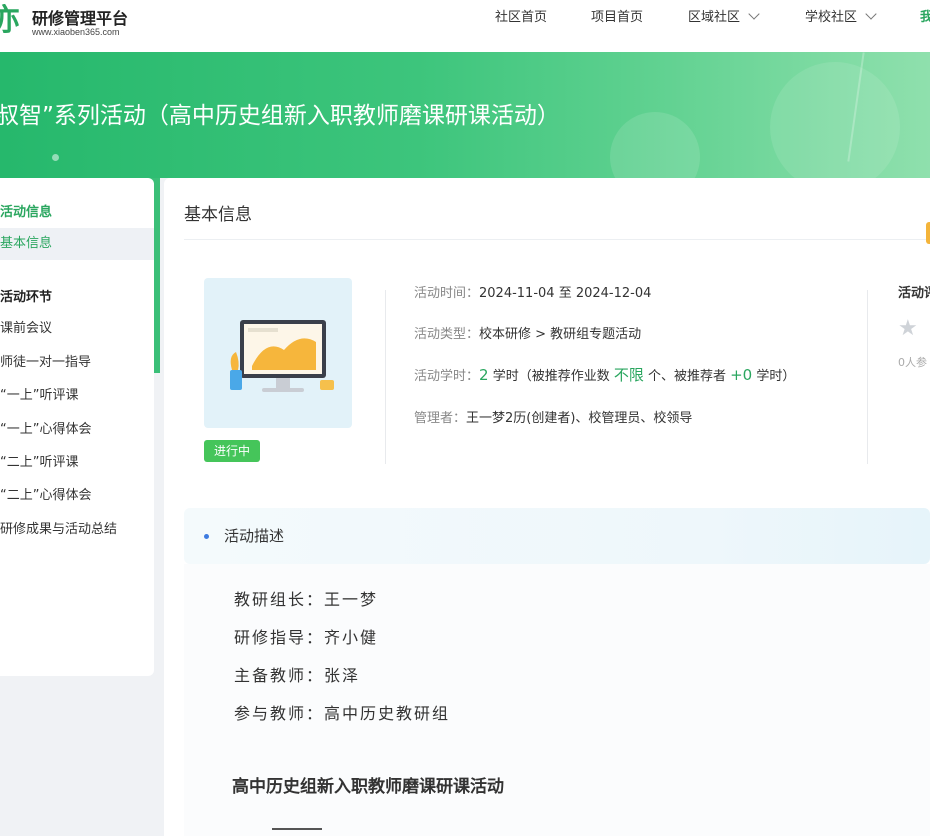  I want to click on activity-thumbnail, so click(278, 353).